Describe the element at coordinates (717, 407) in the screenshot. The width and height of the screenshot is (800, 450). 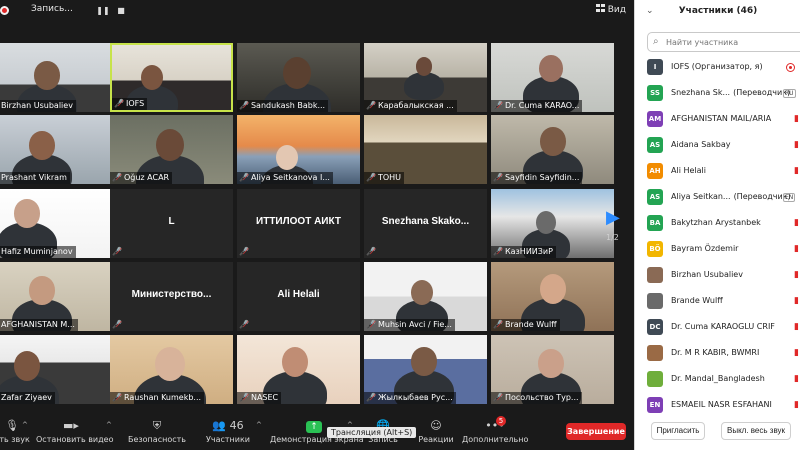
I see `participant-row: EN ESMAEIL NASR ESFAHANI ▮` at that location.